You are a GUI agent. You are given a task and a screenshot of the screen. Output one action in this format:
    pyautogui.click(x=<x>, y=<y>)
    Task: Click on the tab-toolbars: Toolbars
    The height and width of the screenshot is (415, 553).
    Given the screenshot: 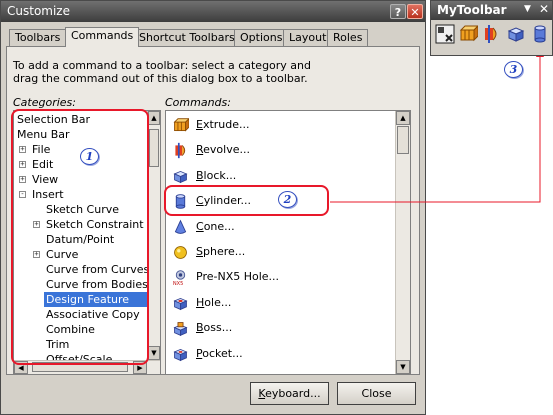 What is the action you would take?
    pyautogui.click(x=38, y=37)
    